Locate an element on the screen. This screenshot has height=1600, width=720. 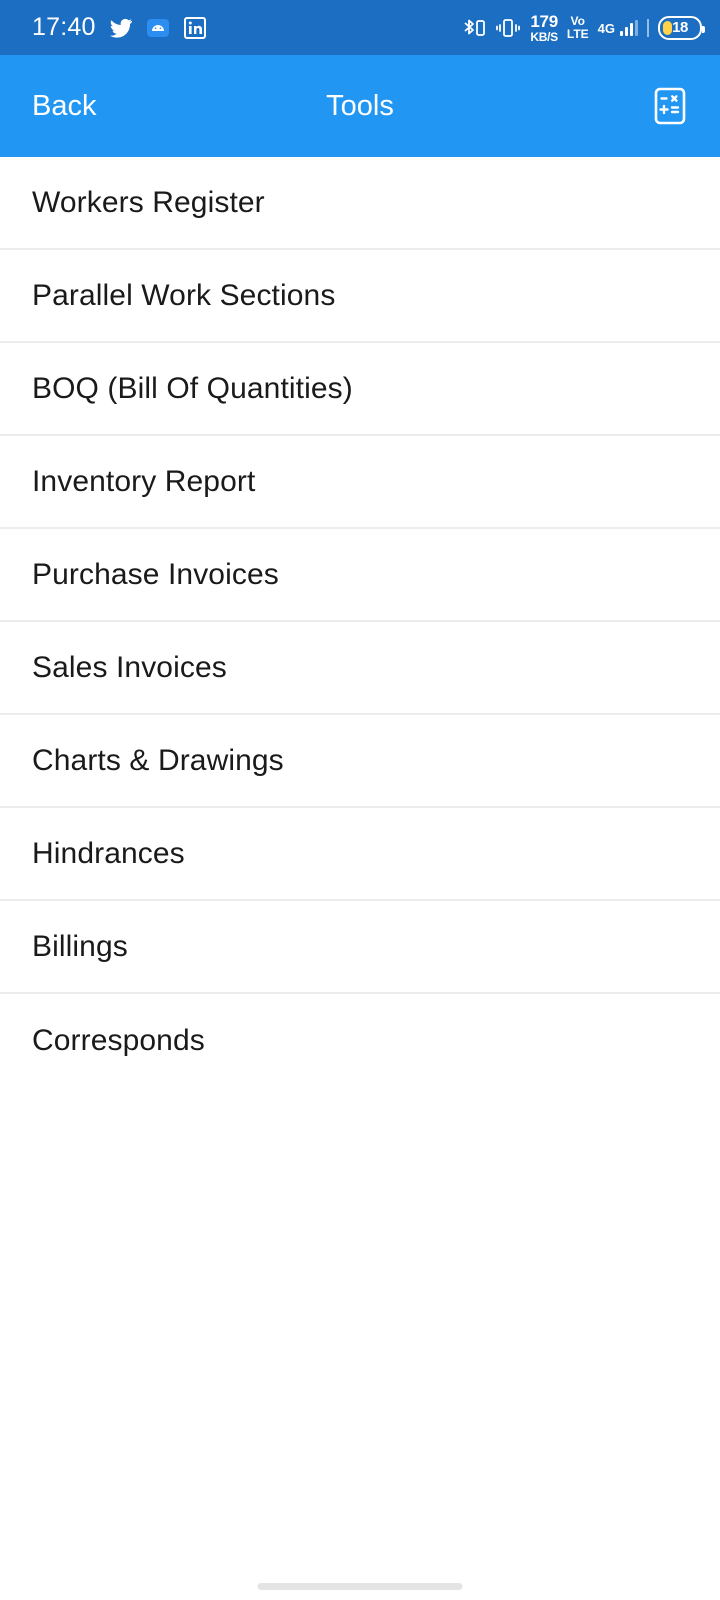
signal-bars-icon: 4G is located at coordinates (617, 27).